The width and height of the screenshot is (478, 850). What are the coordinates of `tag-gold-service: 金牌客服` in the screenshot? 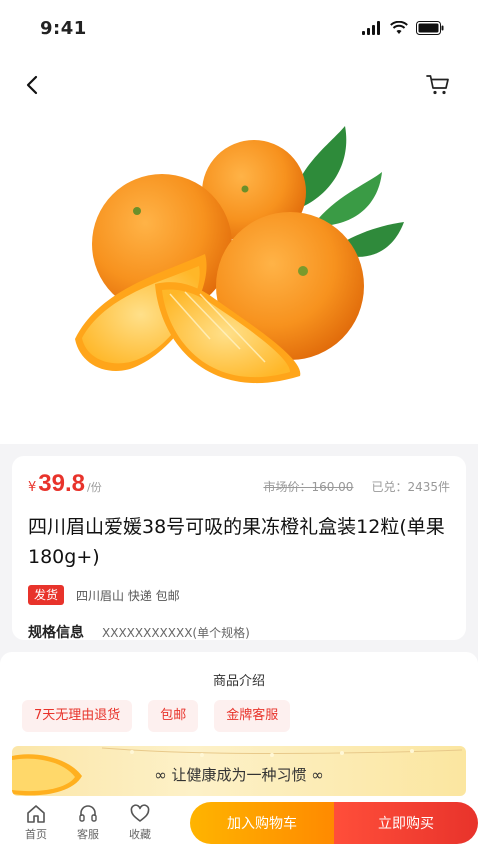 It's located at (252, 716).